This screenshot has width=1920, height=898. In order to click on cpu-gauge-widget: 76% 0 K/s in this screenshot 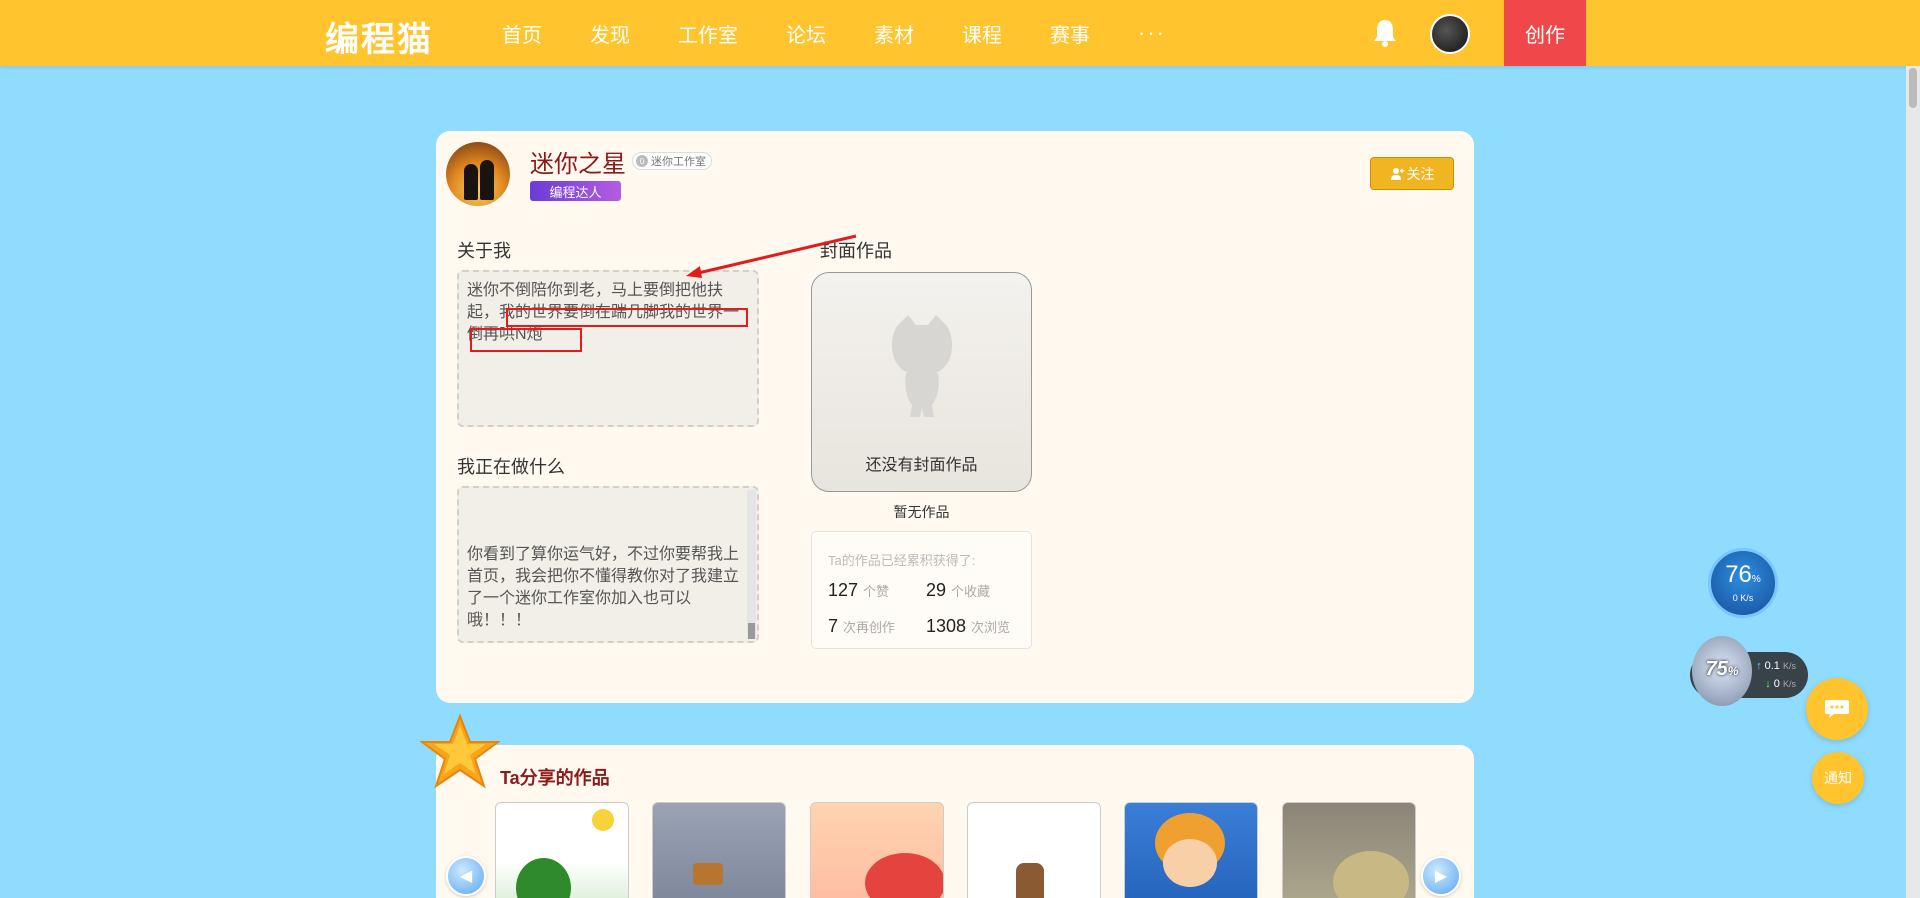, I will do `click(1743, 583)`.